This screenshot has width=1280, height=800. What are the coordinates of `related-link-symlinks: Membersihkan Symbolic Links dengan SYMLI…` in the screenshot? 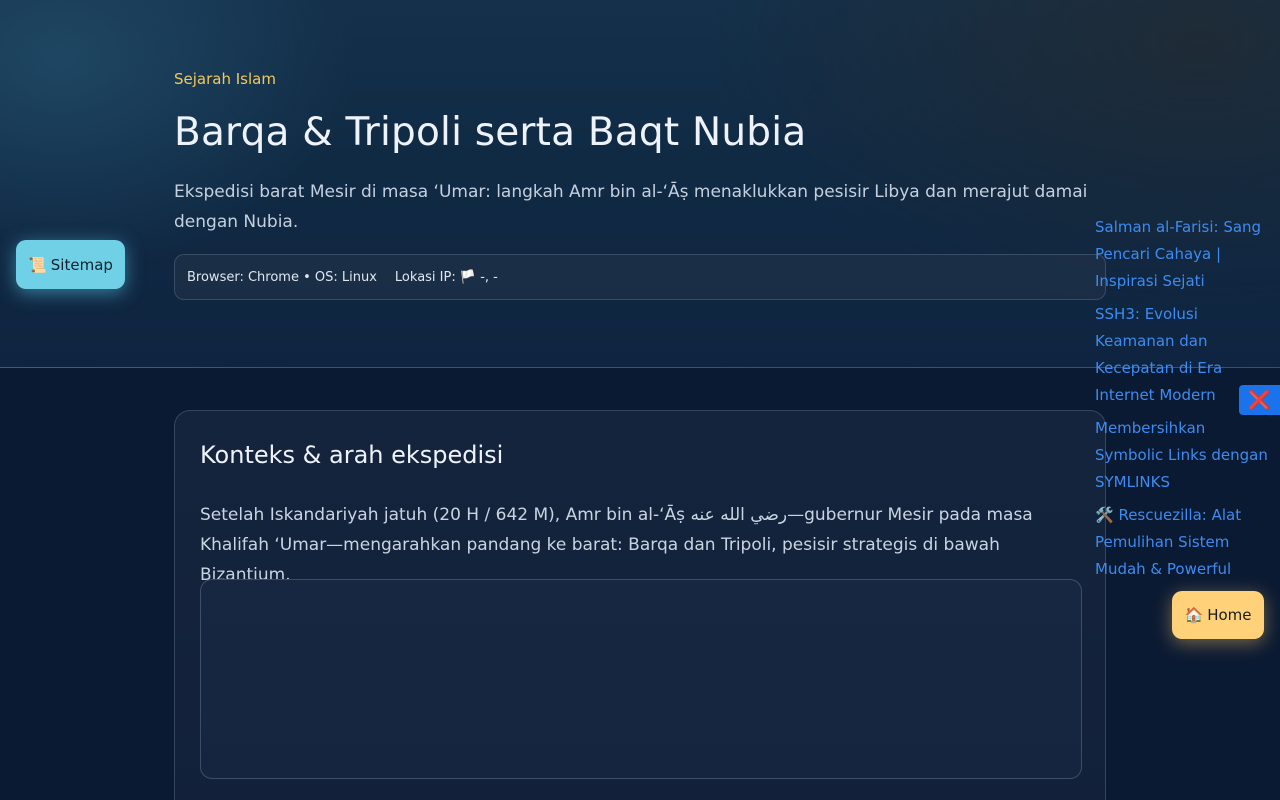 It's located at (1182, 455).